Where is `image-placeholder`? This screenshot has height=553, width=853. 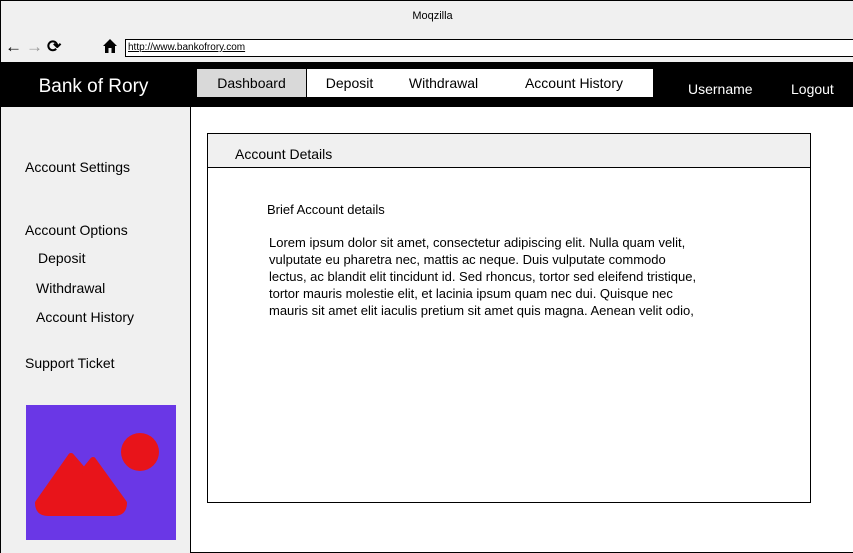 image-placeholder is located at coordinates (101, 472).